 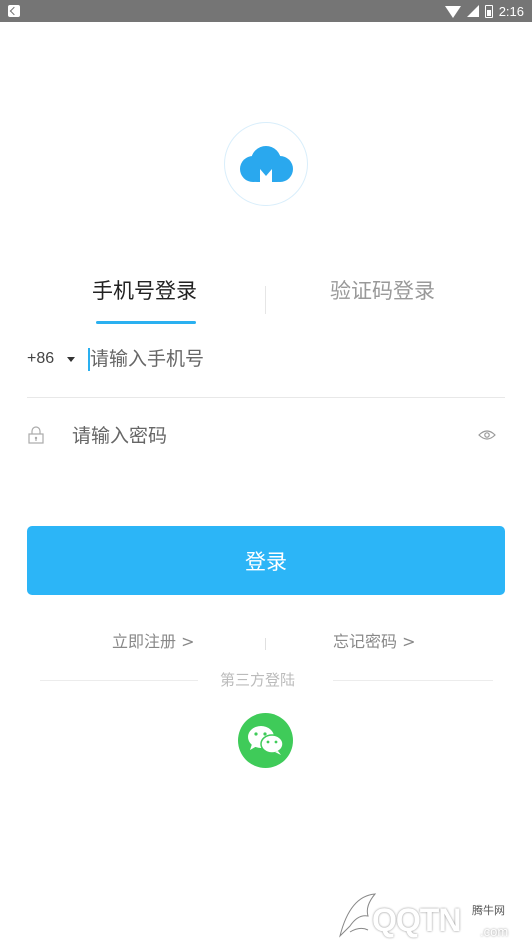 I want to click on tab-phone-login: 手机号登录, so click(x=144, y=291).